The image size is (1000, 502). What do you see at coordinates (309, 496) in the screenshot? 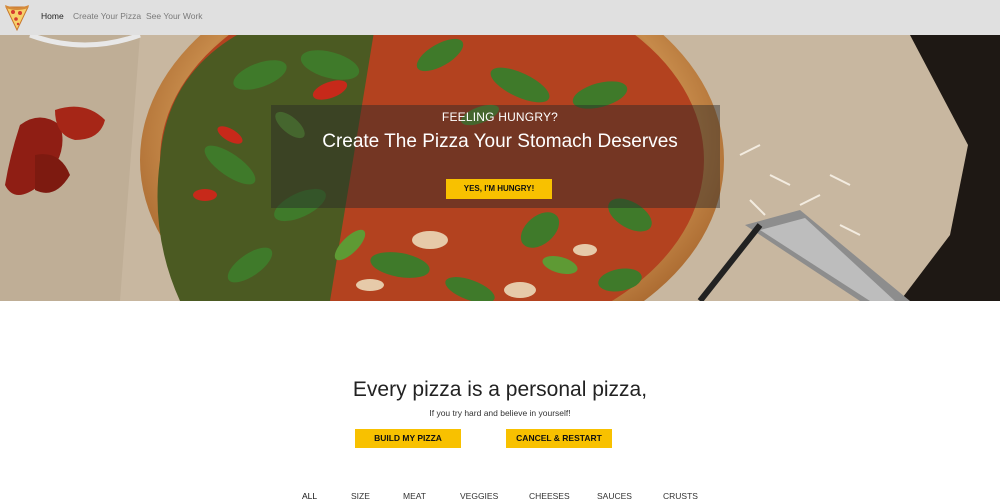
I see `filter-all: All` at bounding box center [309, 496].